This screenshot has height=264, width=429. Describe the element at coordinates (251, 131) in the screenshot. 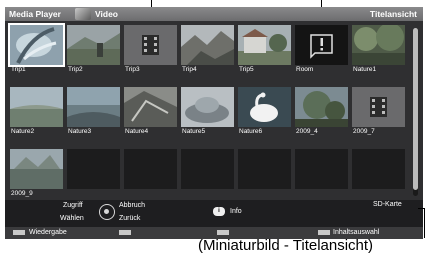

I see `thumbnail-label: Nature6` at that location.